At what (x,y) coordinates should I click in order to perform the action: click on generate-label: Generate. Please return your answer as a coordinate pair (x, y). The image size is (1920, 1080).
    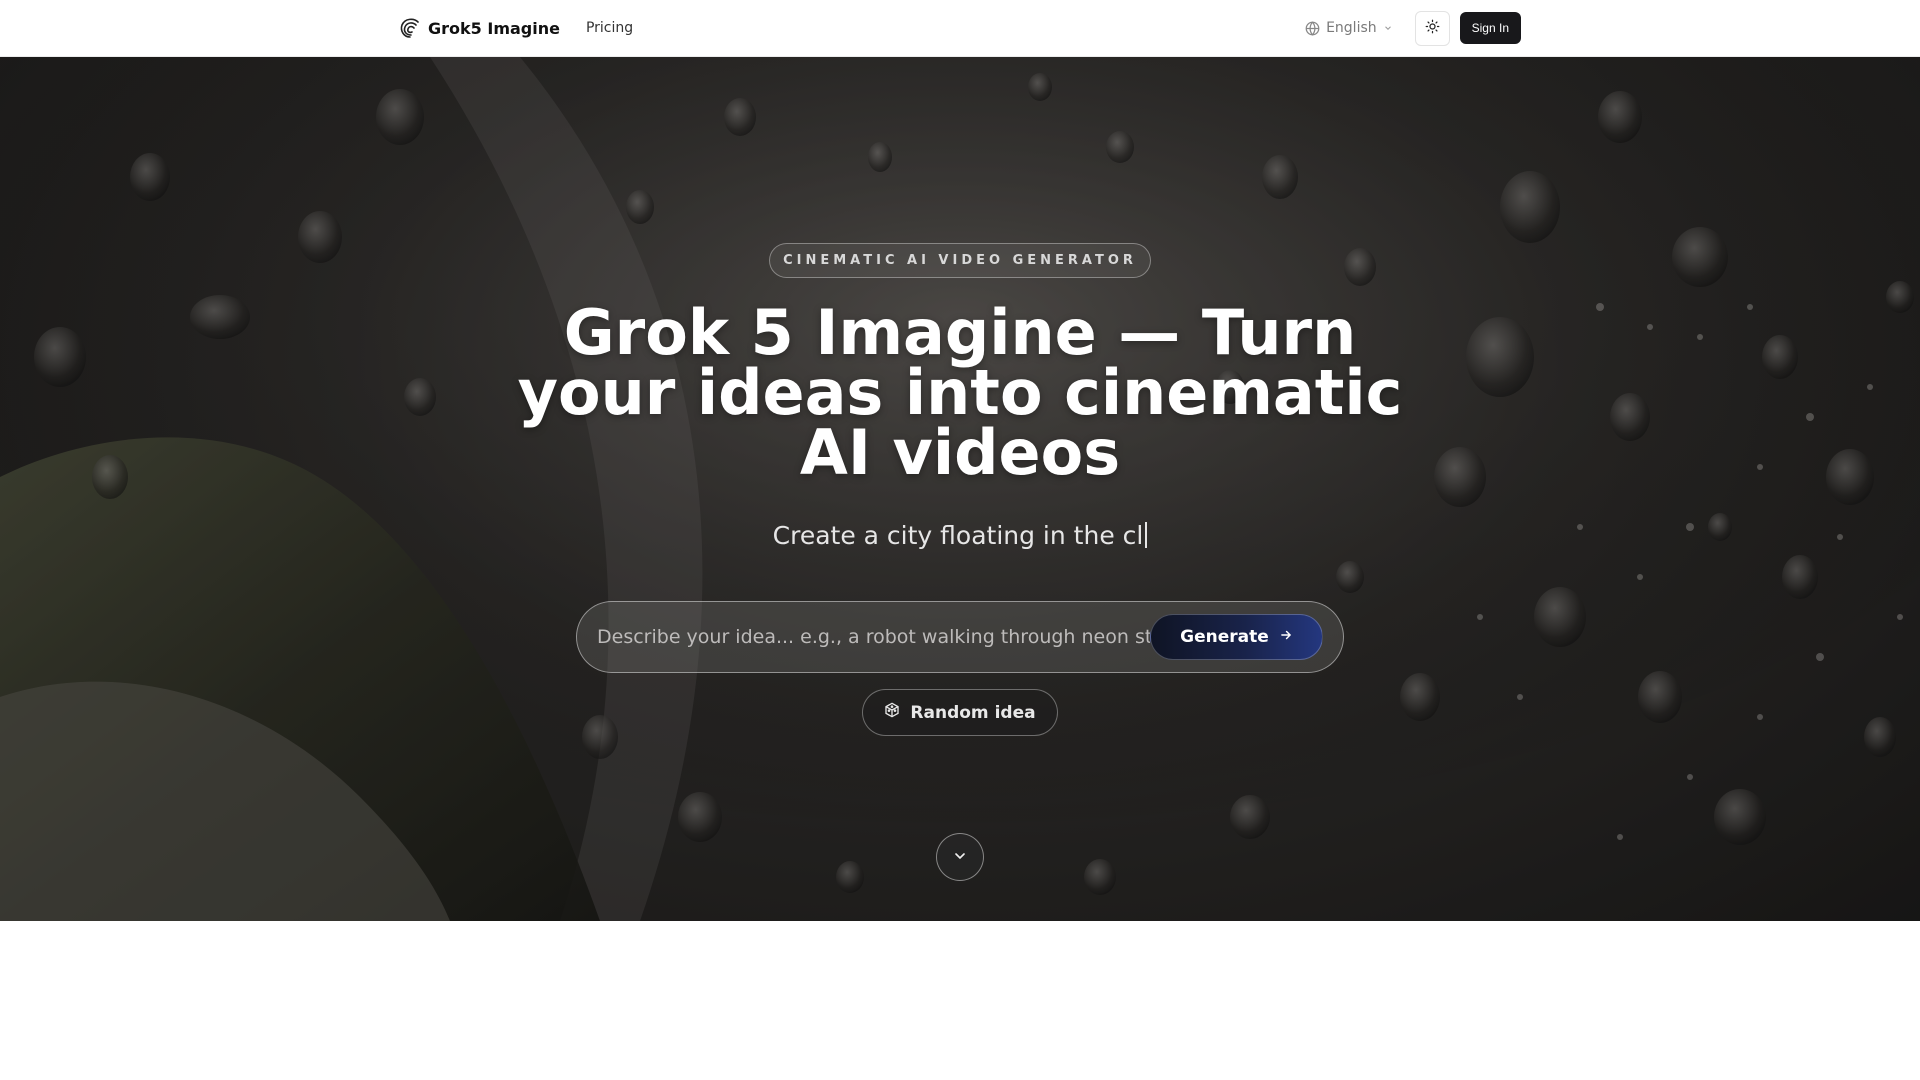
    Looking at the image, I should click on (1224, 637).